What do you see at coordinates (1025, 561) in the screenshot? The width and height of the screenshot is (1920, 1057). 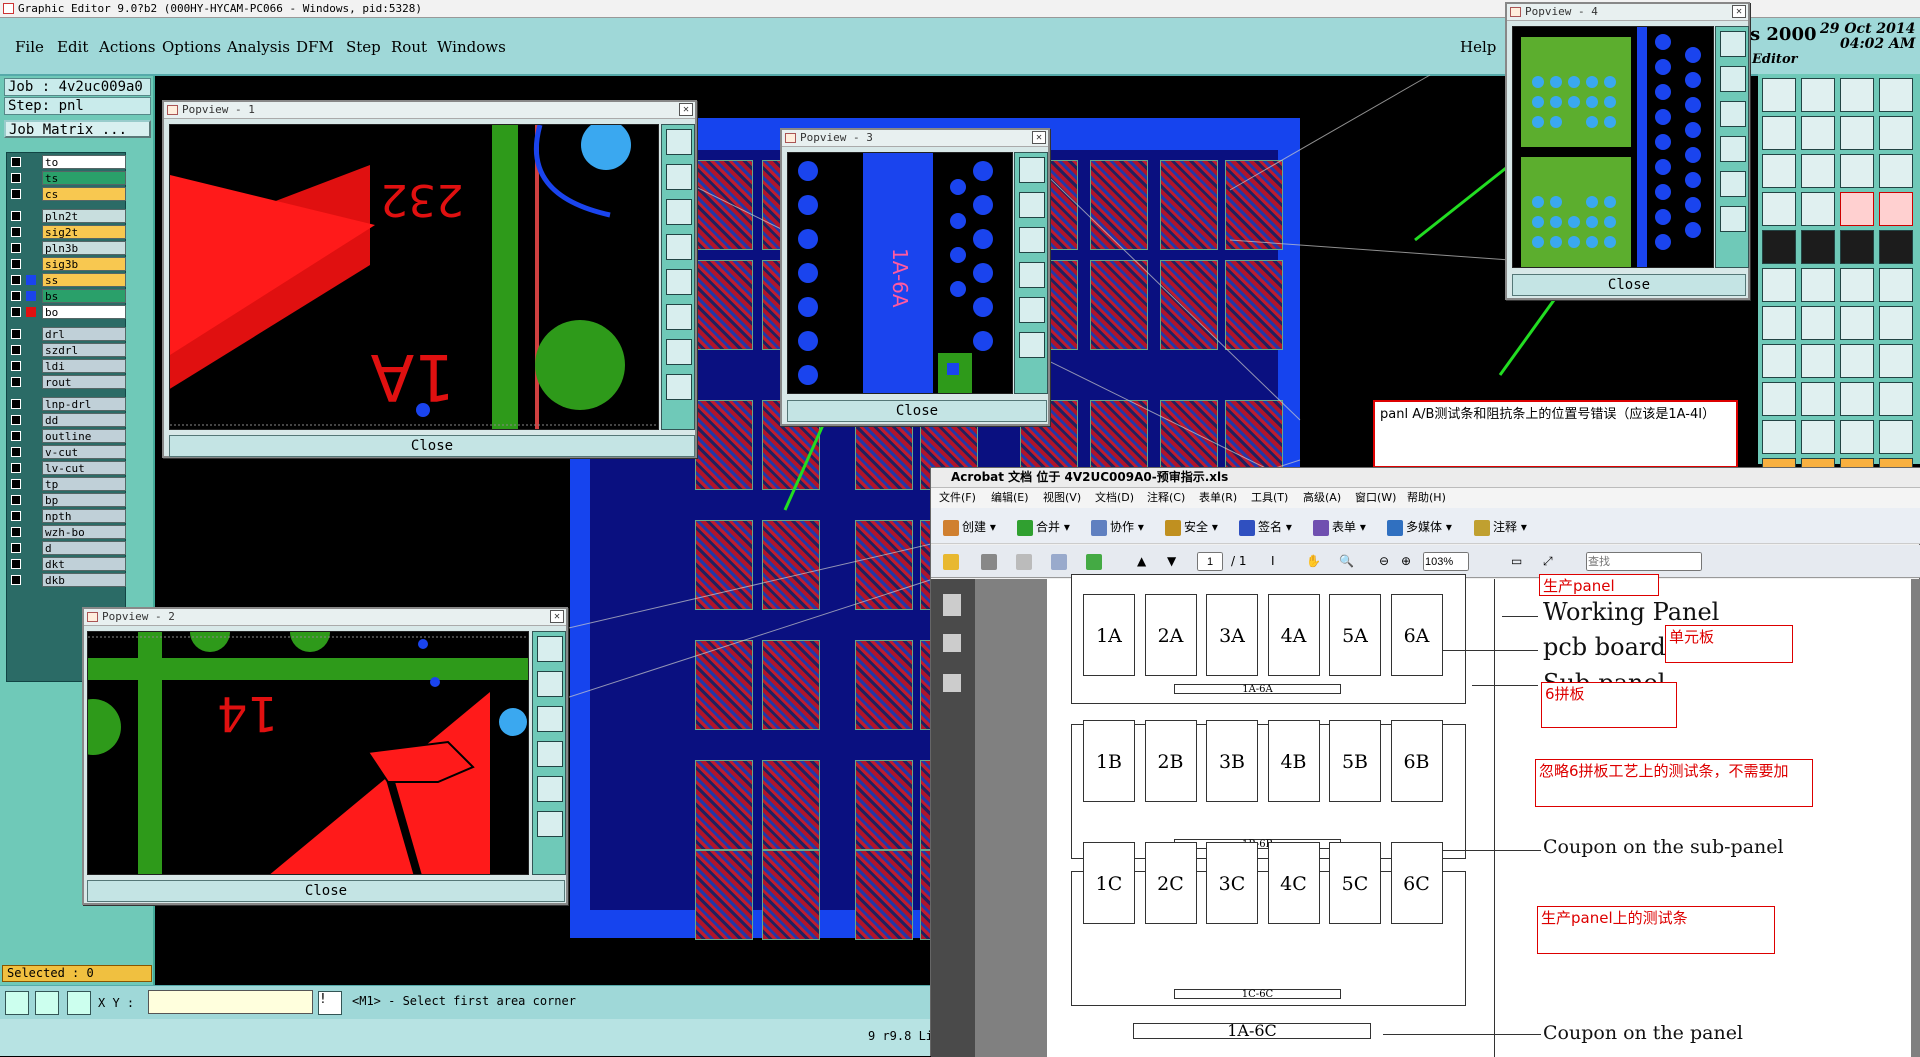 I see `save-icon` at bounding box center [1025, 561].